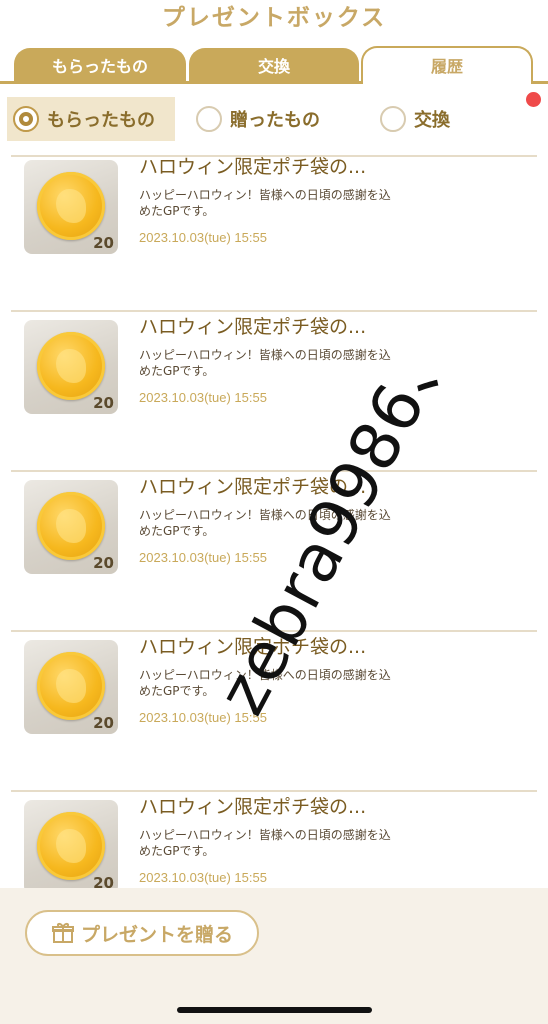 This screenshot has width=548, height=1024. Describe the element at coordinates (100, 66) in the screenshot. I see `tab-received: もらったもの` at that location.